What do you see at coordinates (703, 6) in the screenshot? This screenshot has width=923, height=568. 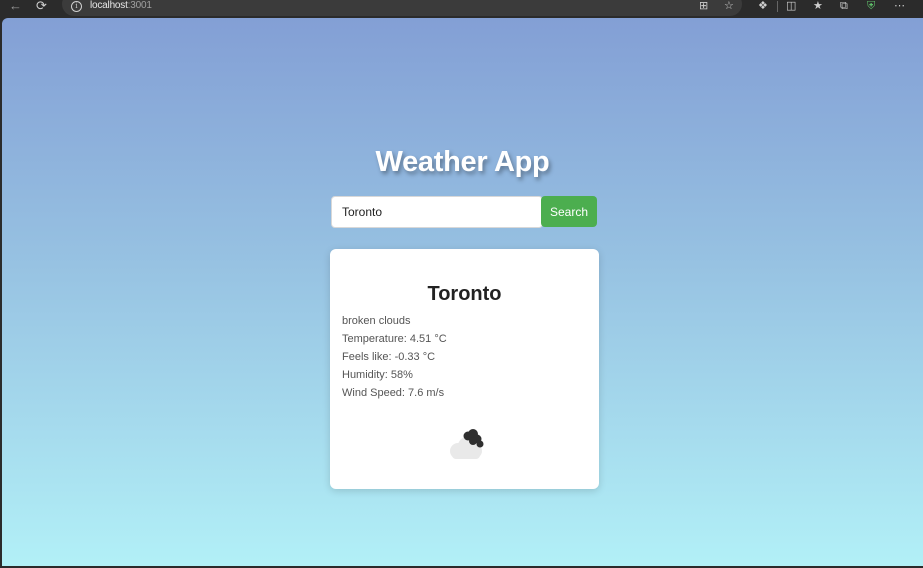 I see `apps-icon: ⊞` at bounding box center [703, 6].